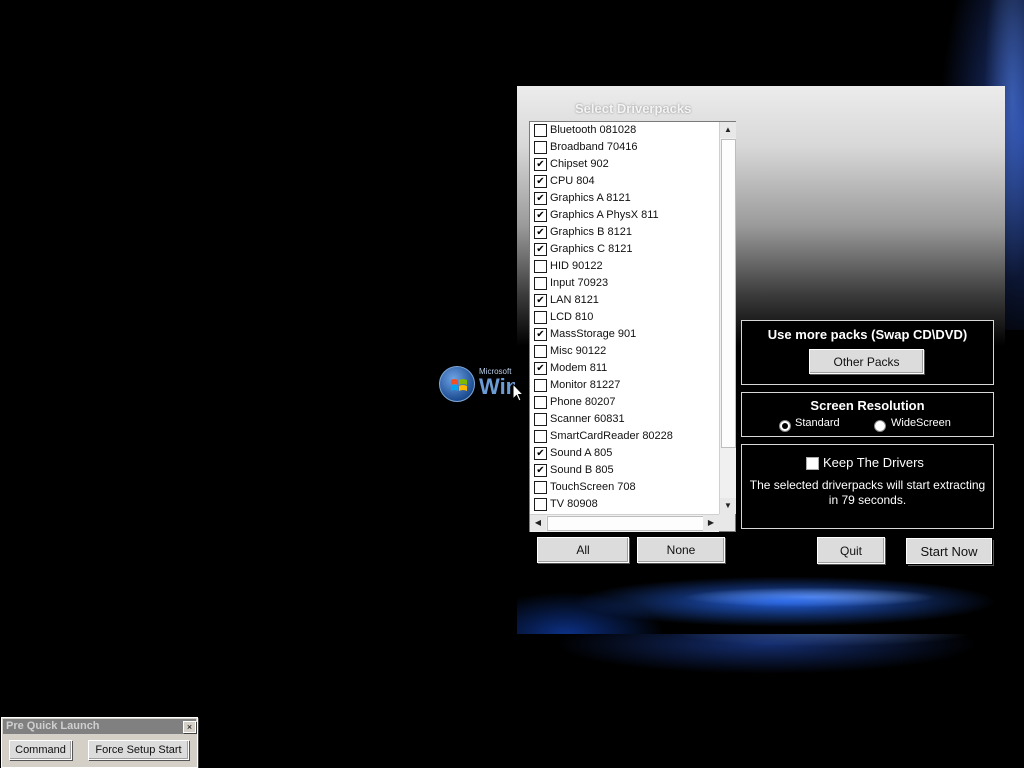  What do you see at coordinates (624, 283) in the screenshot?
I see `list-item: Input 70923` at bounding box center [624, 283].